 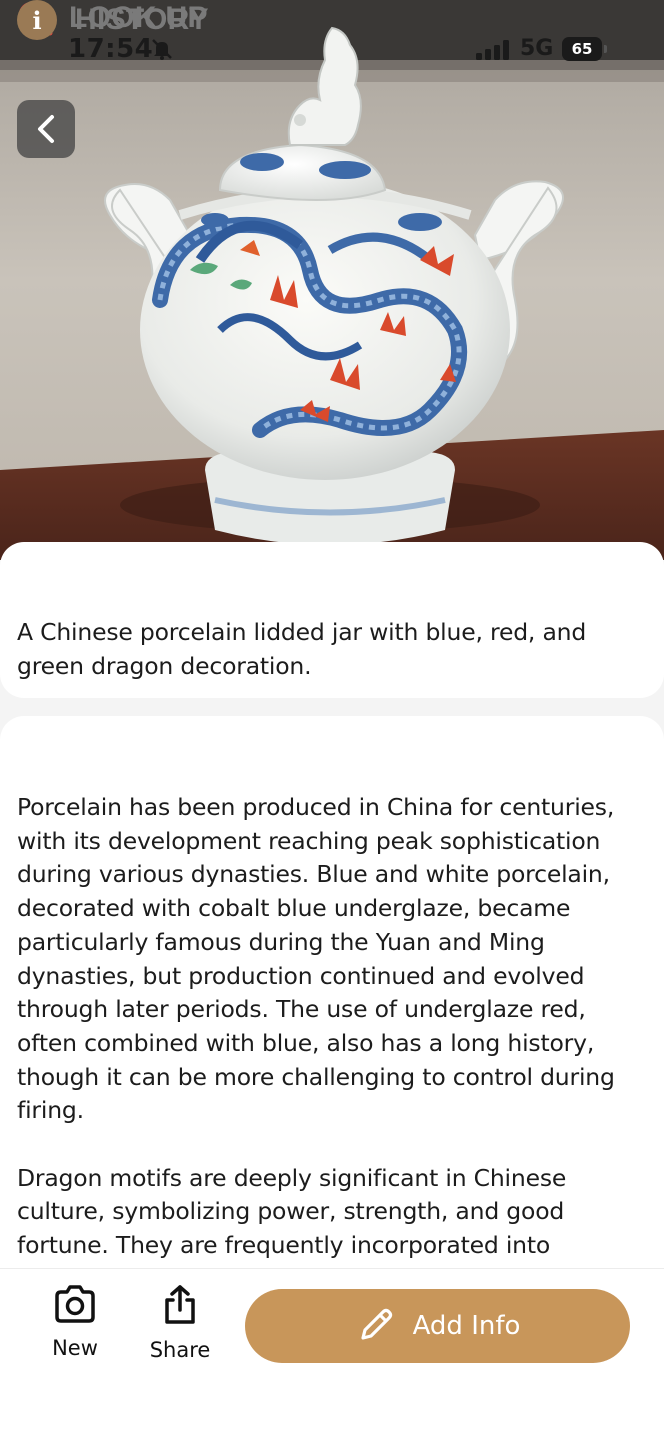 I want to click on add-info-label: Add Info, so click(x=466, y=1326).